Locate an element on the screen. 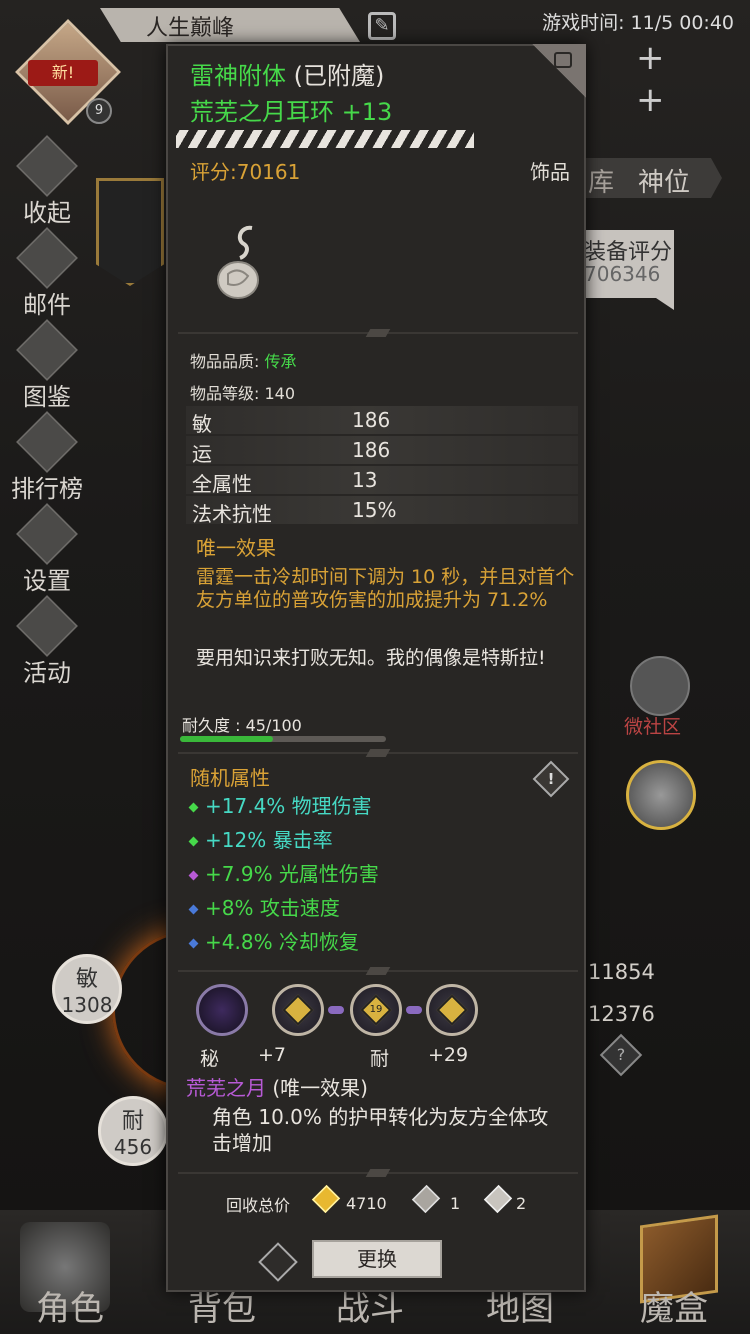  flavor-text: 要用知识来打败无知。我的偶像是特斯拉! is located at coordinates (371, 658).